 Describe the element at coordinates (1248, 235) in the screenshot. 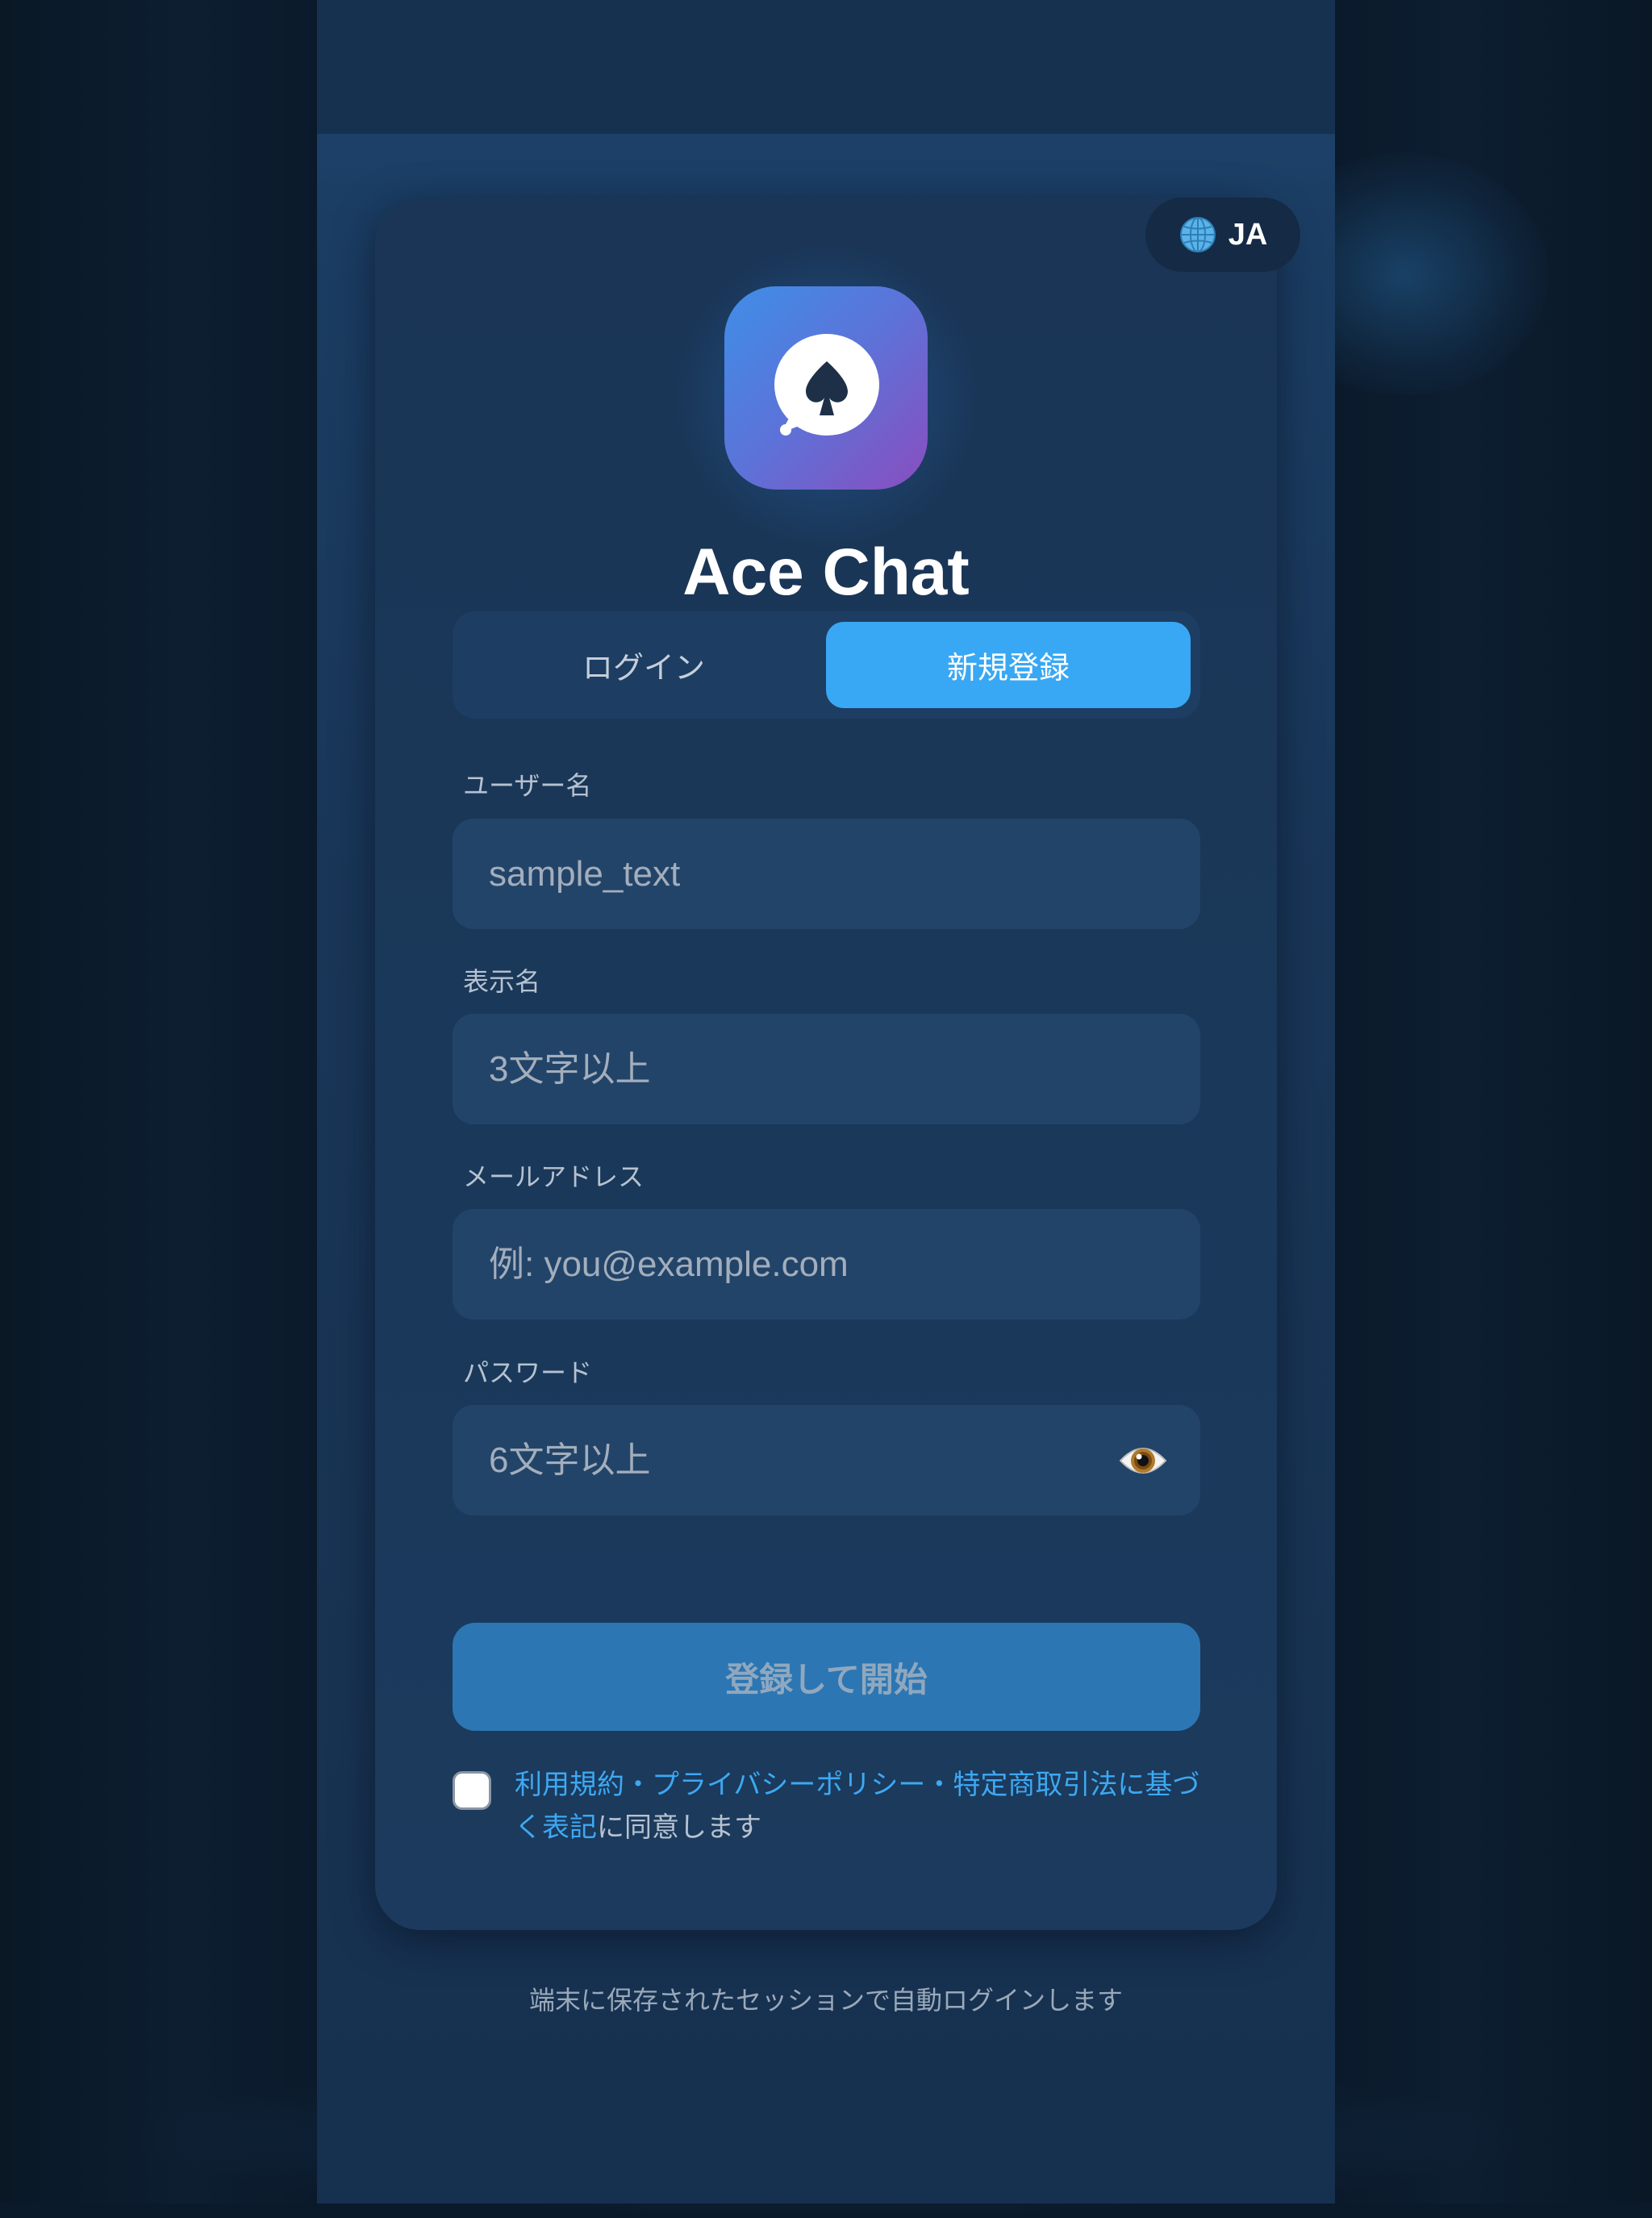

I see `language-label: JA` at that location.